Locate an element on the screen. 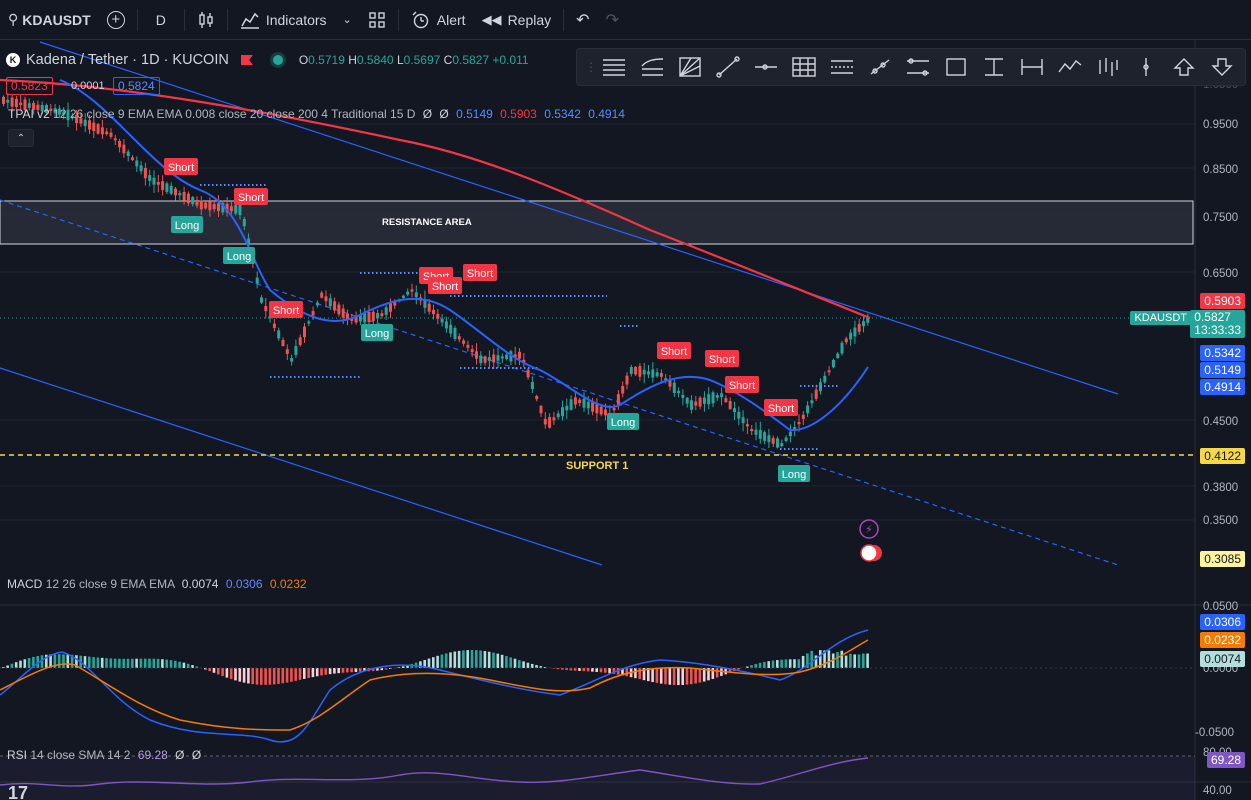  bars-pattern-icon is located at coordinates (1108, 67).